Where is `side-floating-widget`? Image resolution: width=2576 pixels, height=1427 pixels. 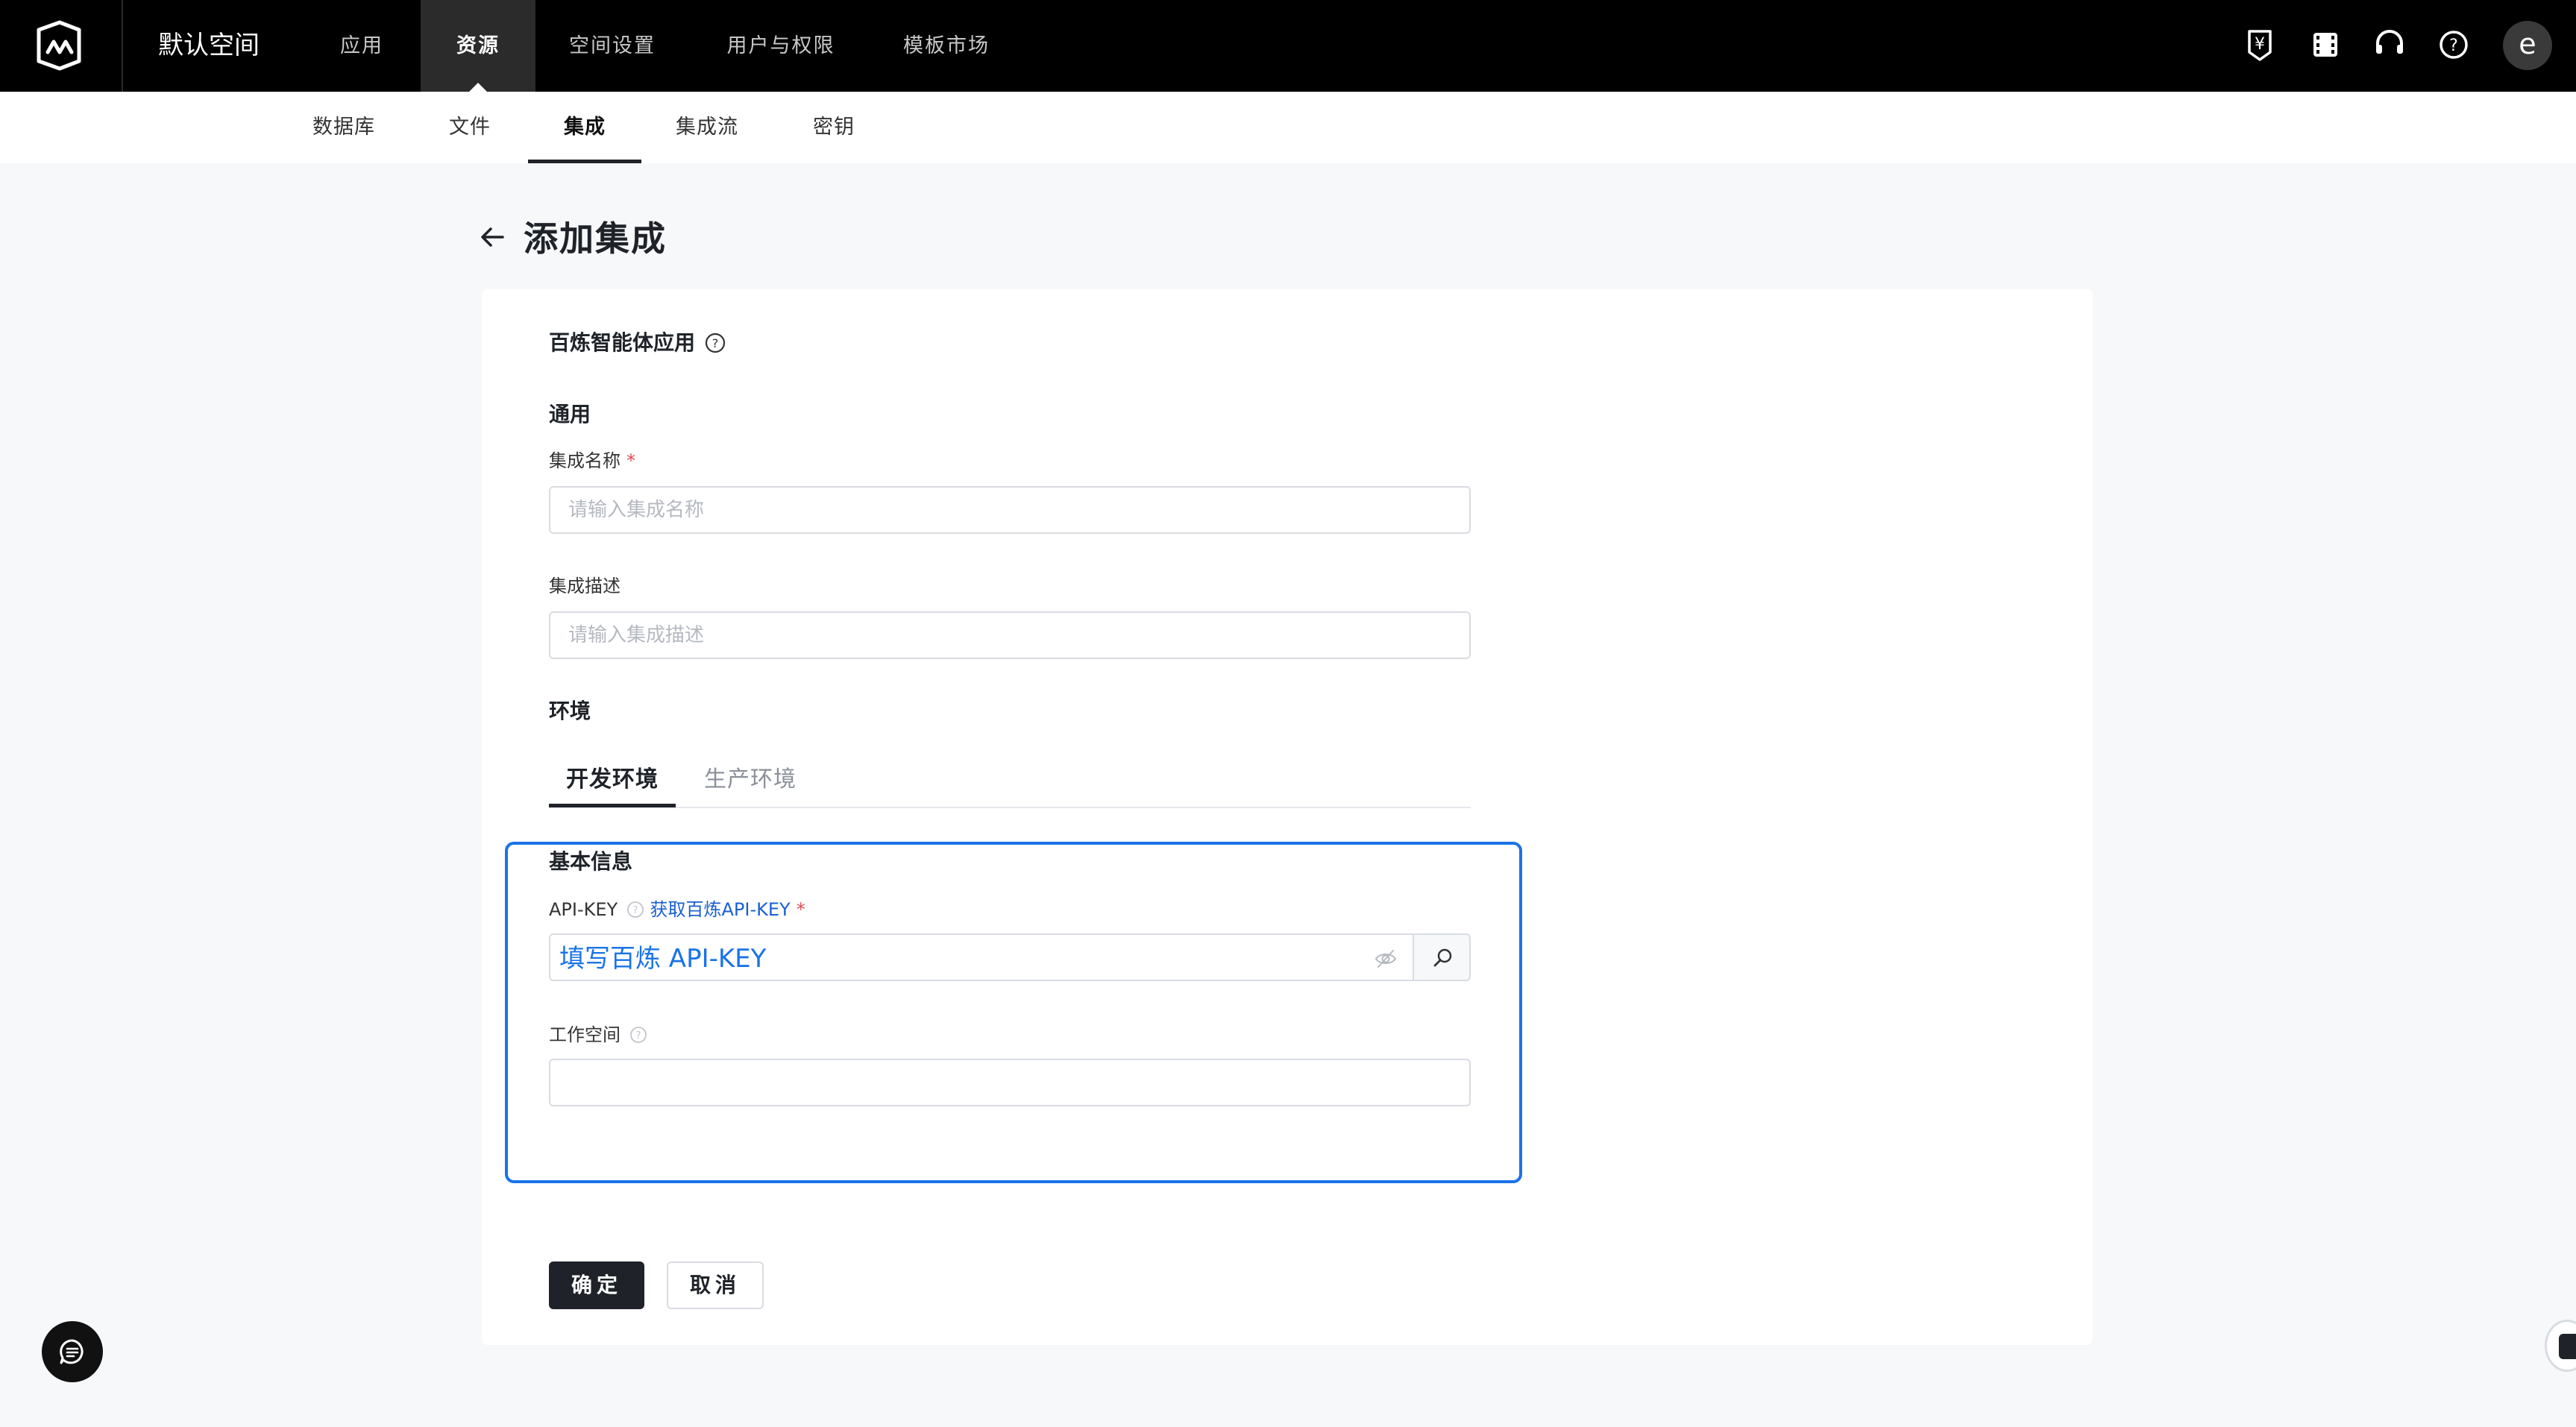
side-floating-widget is located at coordinates (2561, 1346).